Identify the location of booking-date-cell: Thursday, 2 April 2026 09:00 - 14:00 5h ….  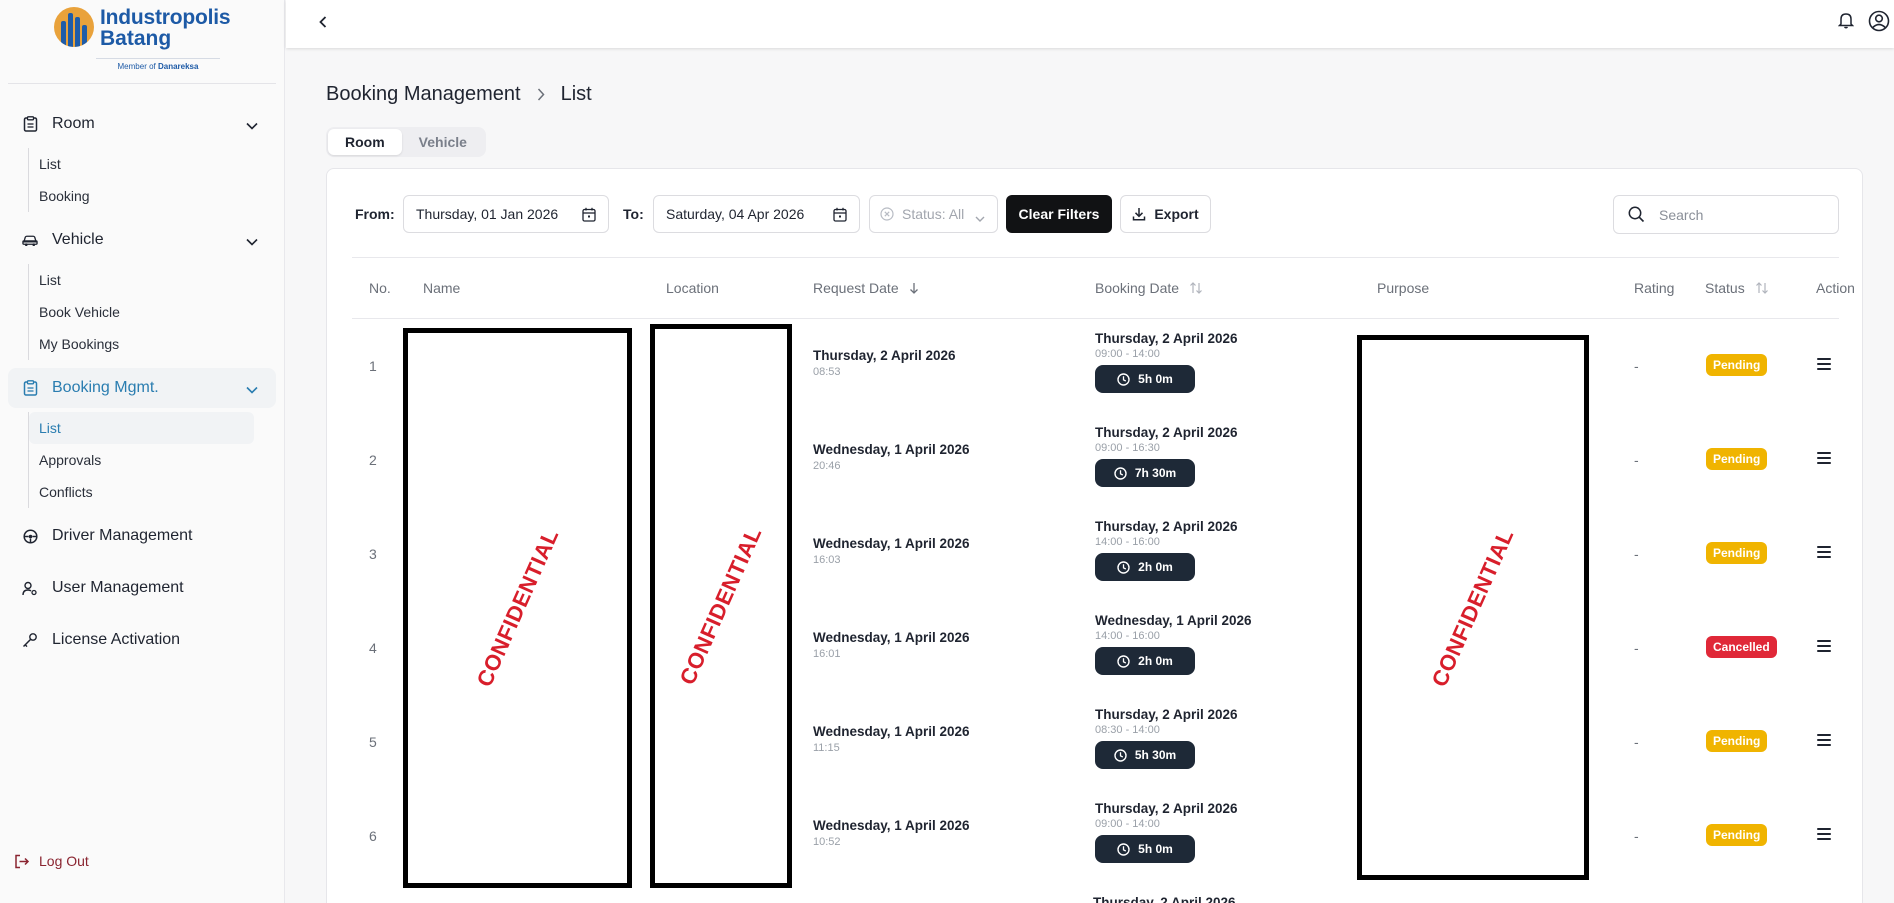
(1166, 362).